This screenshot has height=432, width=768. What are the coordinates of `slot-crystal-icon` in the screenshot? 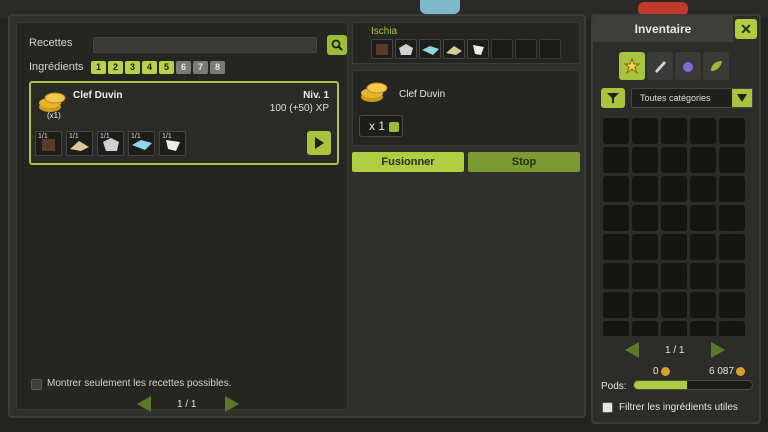 It's located at (430, 49).